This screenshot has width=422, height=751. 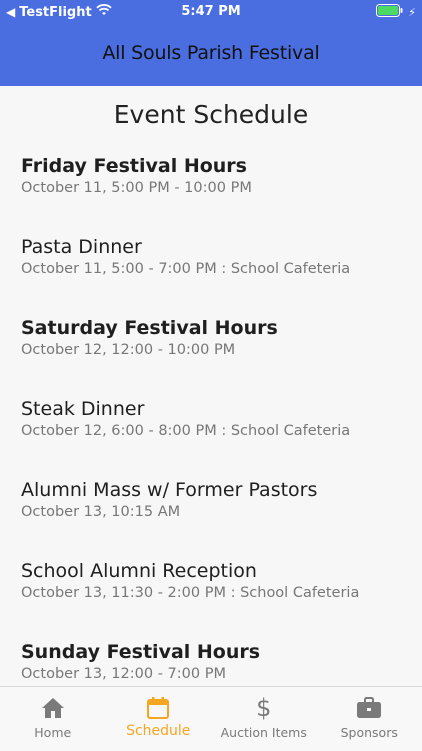 I want to click on event-details: October 13, 10:15 AM, so click(x=221, y=512).